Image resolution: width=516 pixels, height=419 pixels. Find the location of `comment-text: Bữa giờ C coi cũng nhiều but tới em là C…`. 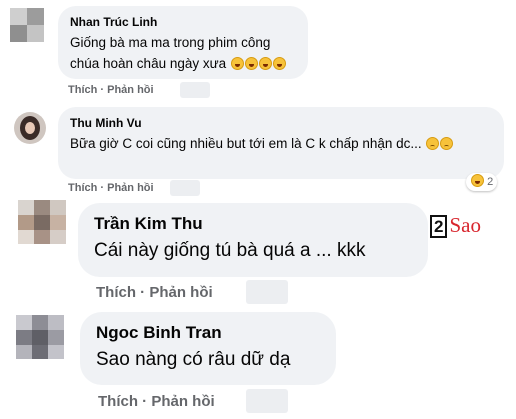

comment-text: Bữa giờ C coi cũng nhiều but tới em là C… is located at coordinates (246, 143).